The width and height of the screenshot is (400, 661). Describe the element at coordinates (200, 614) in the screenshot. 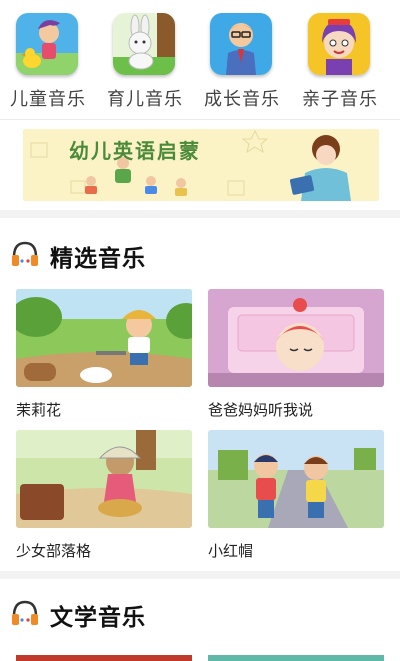

I see `section-header-literature: 文学音乐` at that location.